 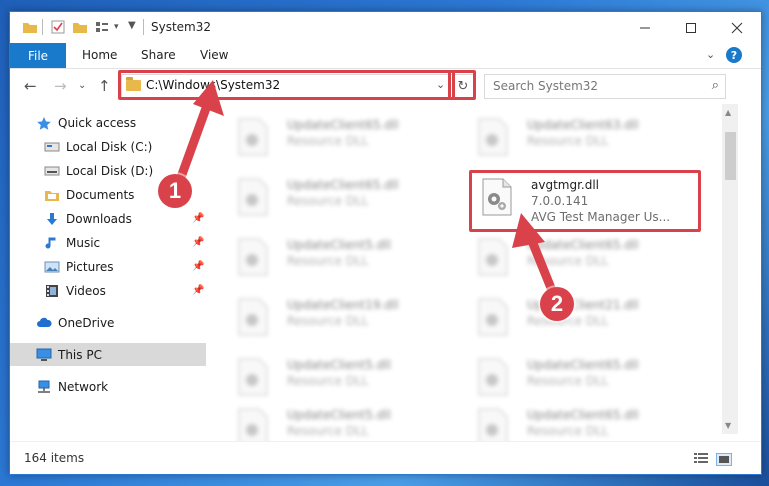 What do you see at coordinates (102, 27) in the screenshot?
I see `view-options-icon` at bounding box center [102, 27].